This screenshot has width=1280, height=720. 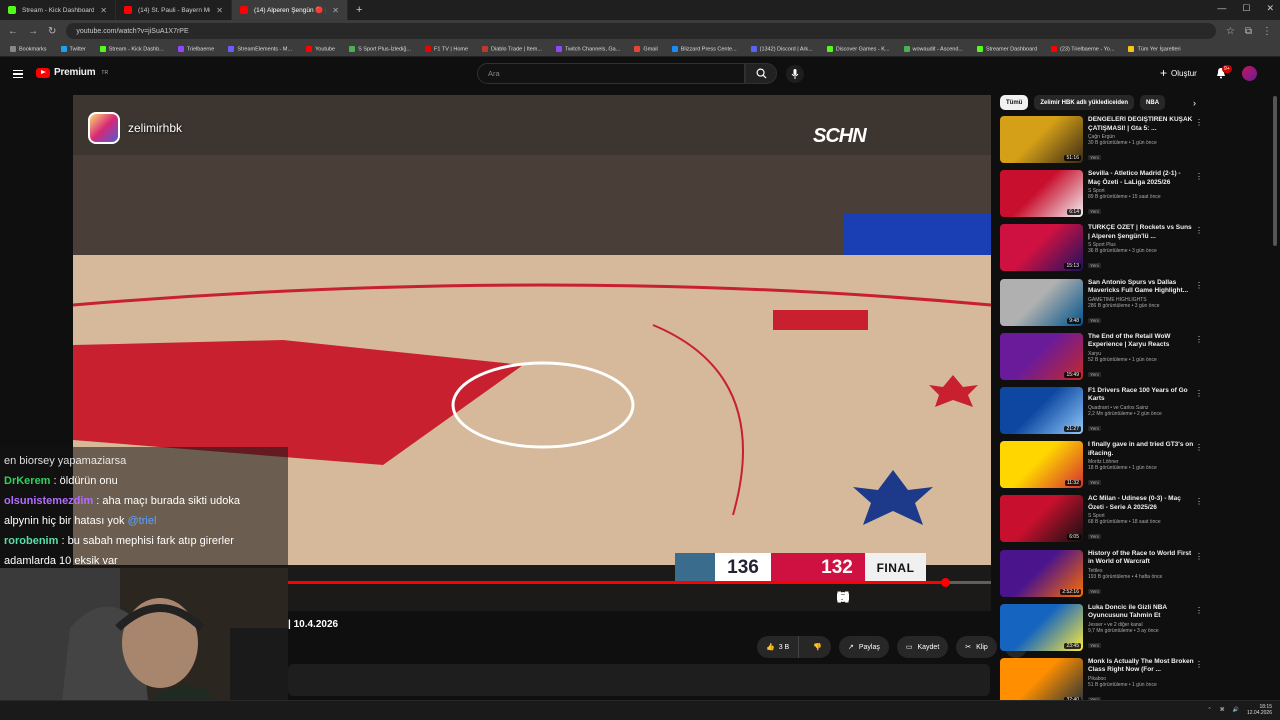 What do you see at coordinates (320, 48) in the screenshot?
I see `bookmark-item: Youtube` at bounding box center [320, 48].